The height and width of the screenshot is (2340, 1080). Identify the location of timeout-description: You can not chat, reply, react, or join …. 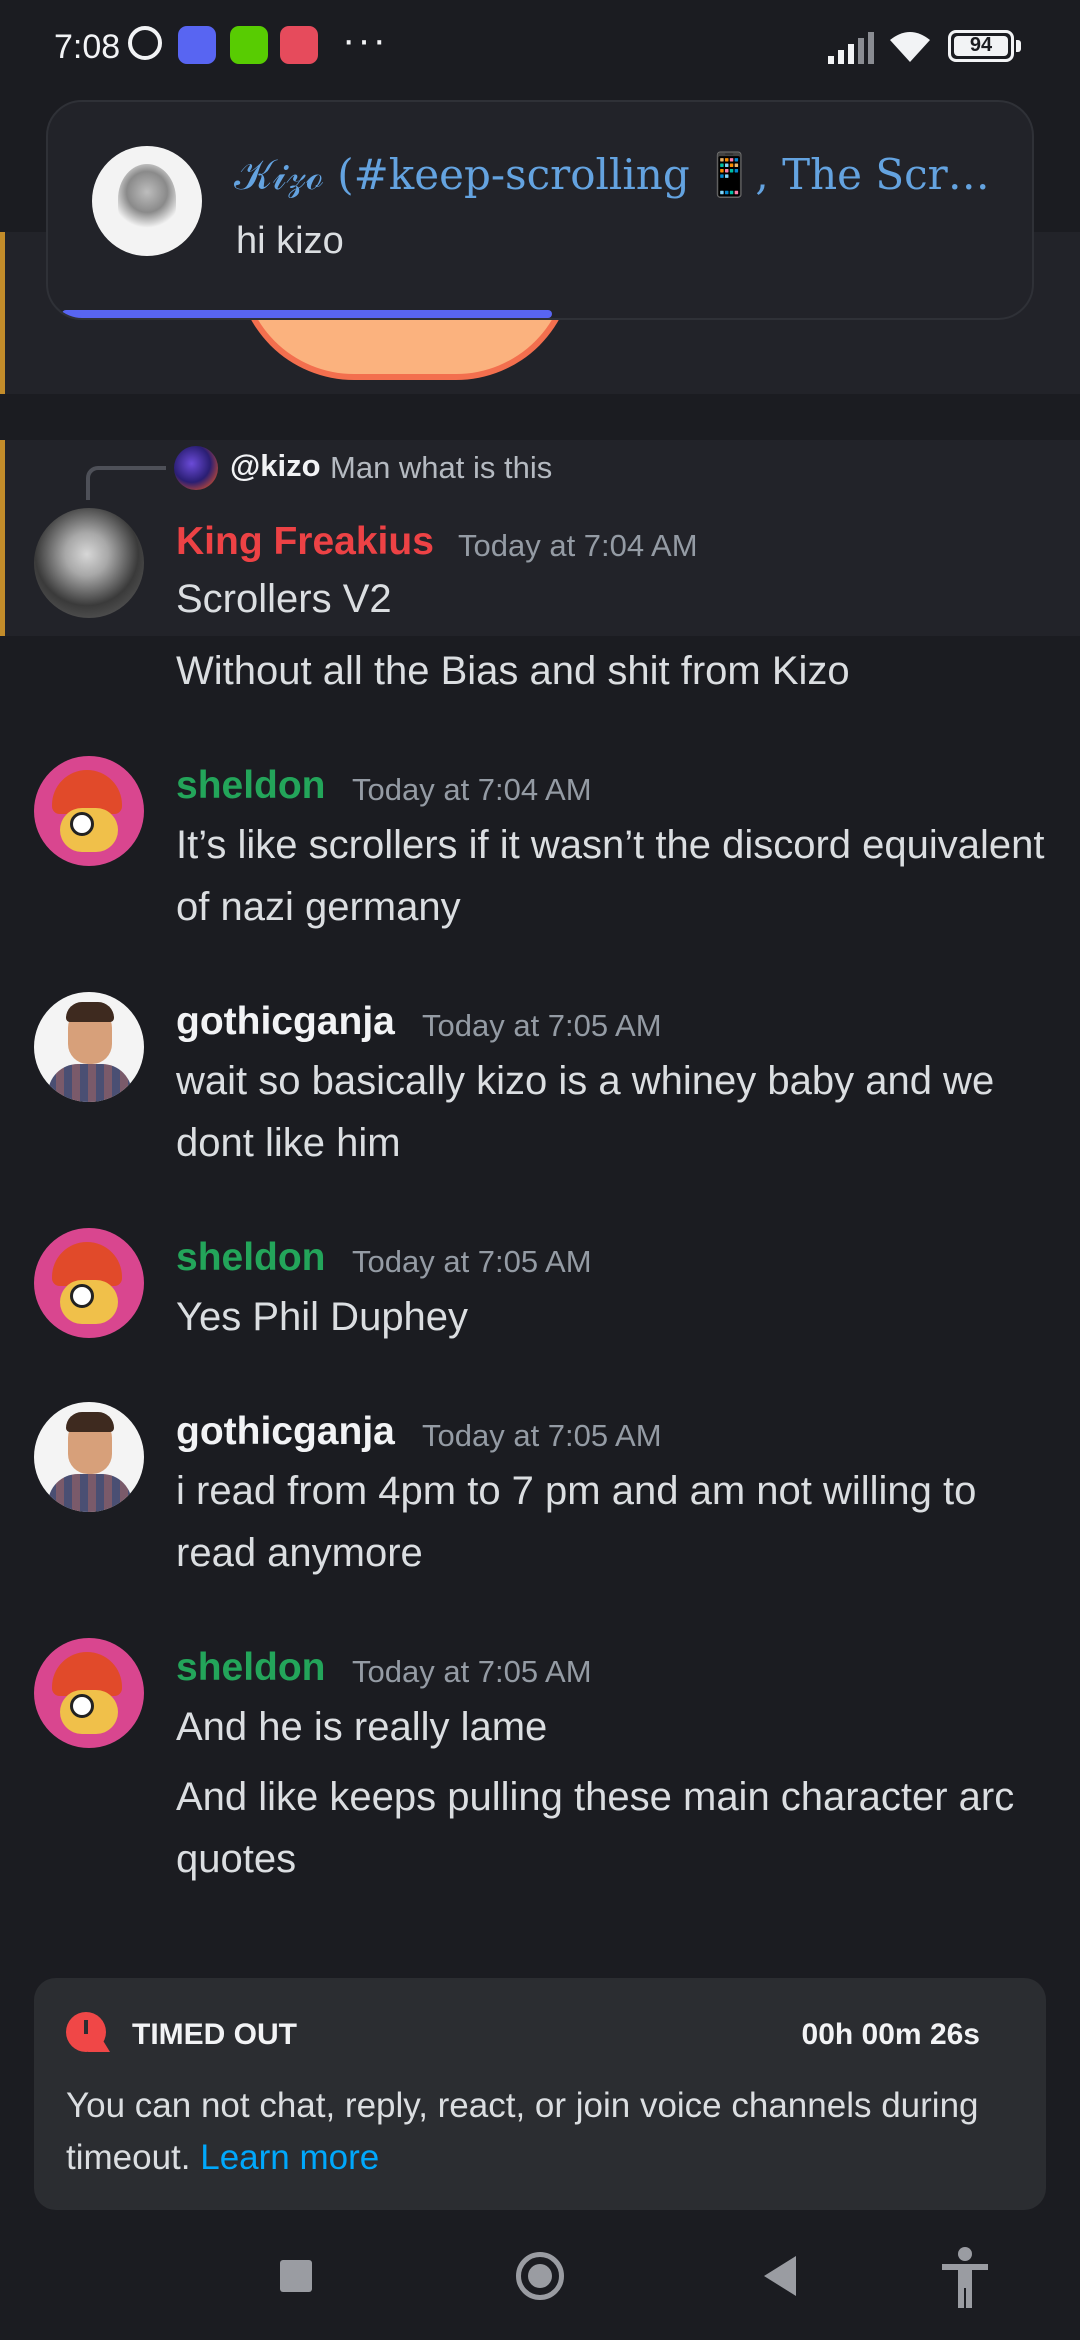
(536, 2132).